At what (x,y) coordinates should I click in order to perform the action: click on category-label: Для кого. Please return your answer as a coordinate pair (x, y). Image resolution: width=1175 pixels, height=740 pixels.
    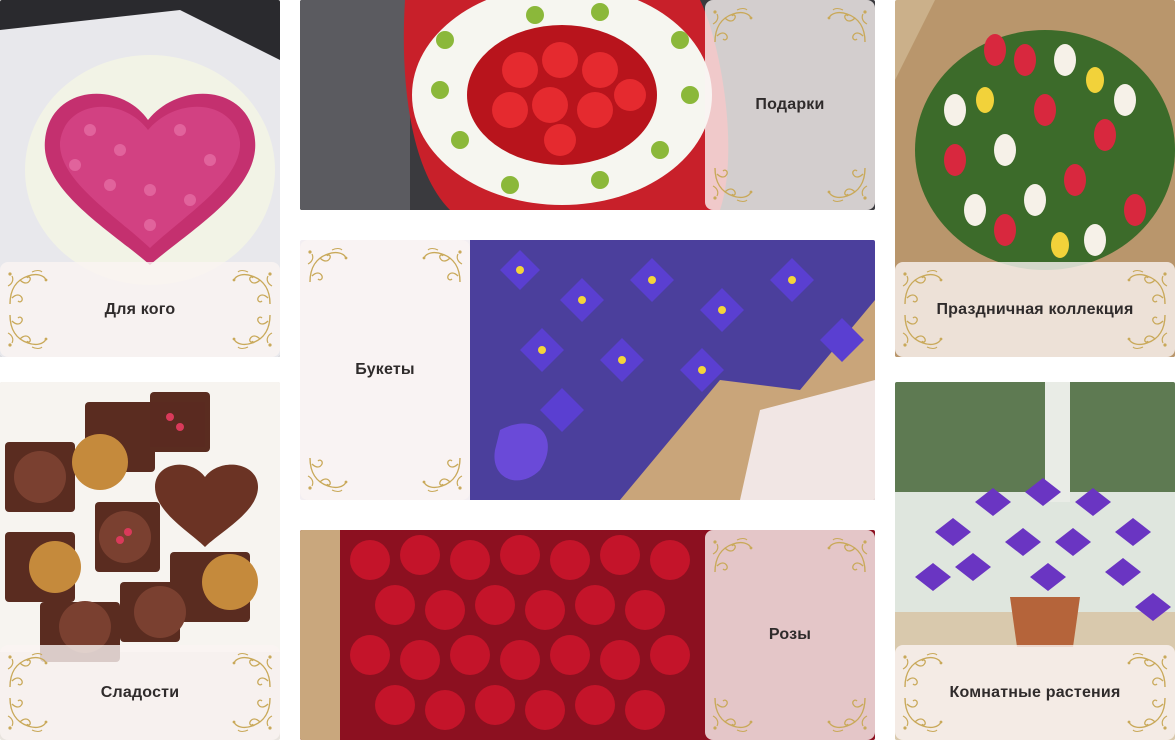
    Looking at the image, I should click on (140, 309).